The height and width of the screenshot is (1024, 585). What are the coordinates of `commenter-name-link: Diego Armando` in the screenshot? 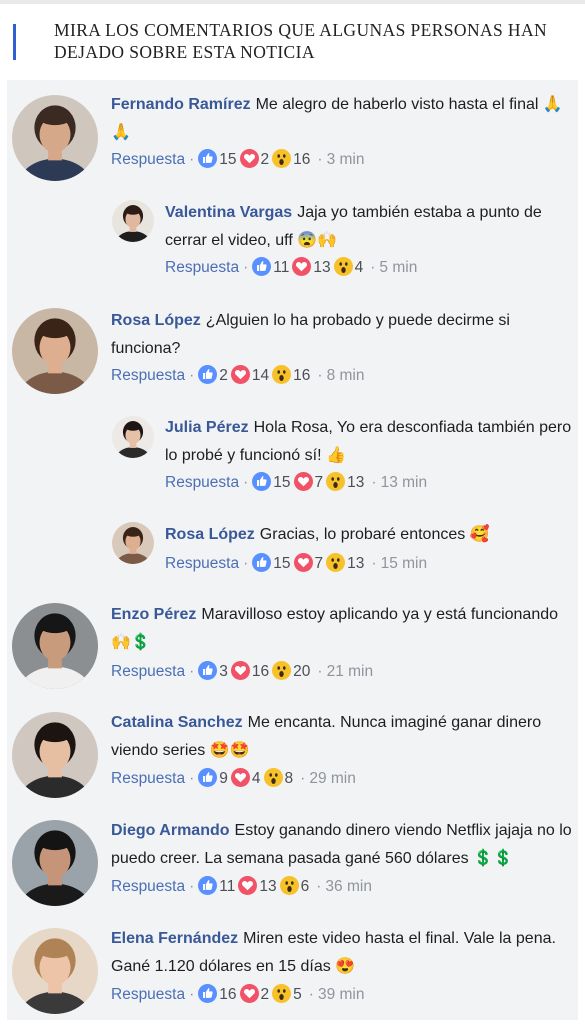 It's located at (170, 830).